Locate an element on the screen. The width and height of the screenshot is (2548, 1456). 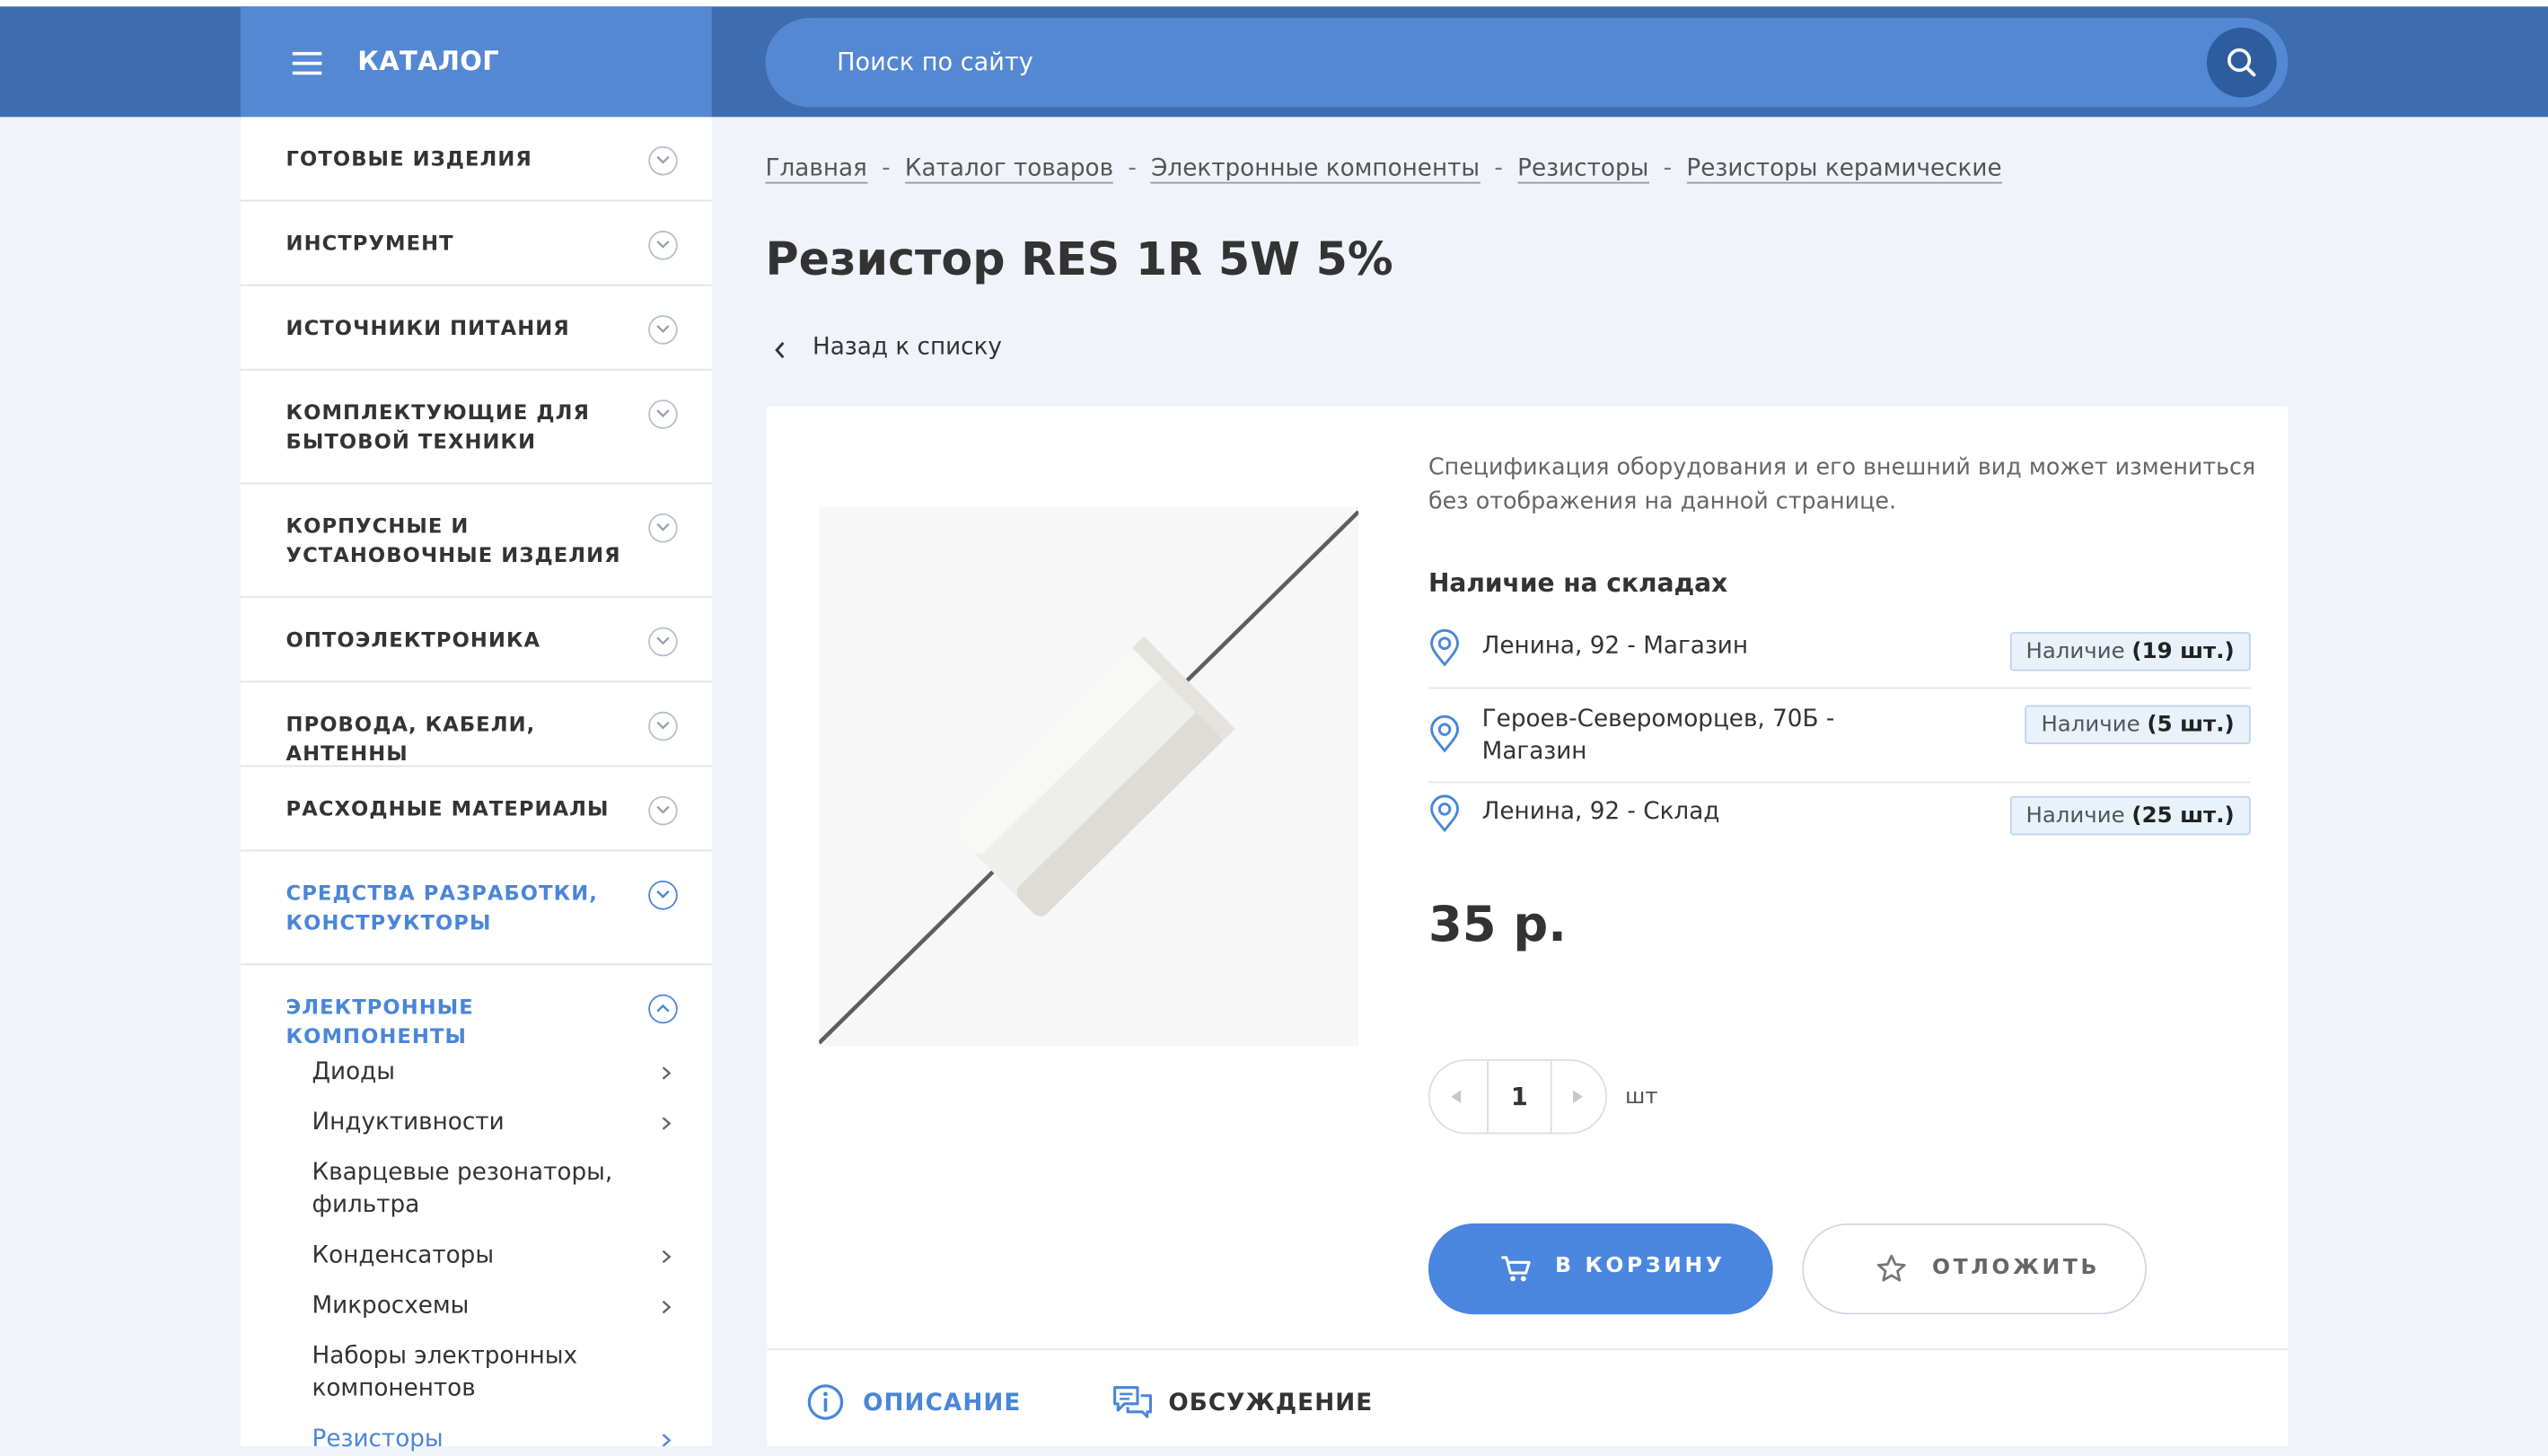
chevron-up-icon is located at coordinates (663, 1009).